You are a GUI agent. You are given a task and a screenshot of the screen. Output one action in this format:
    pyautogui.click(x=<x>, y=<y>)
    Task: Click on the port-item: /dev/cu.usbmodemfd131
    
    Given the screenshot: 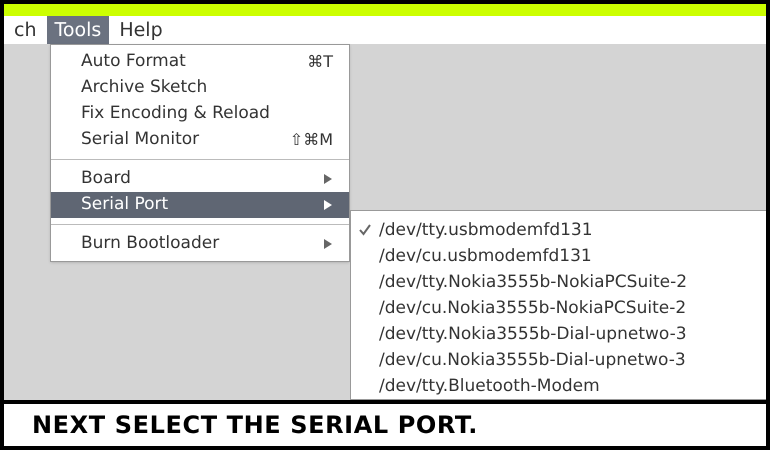 What is the action you would take?
    pyautogui.click(x=558, y=256)
    